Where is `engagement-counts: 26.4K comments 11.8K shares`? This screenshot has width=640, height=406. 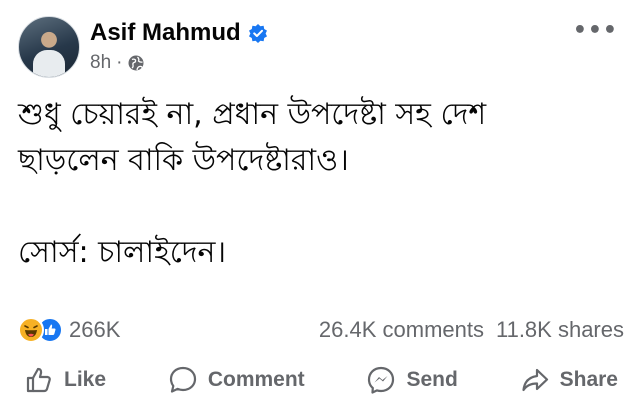
engagement-counts: 26.4K comments 11.8K shares is located at coordinates (471, 330).